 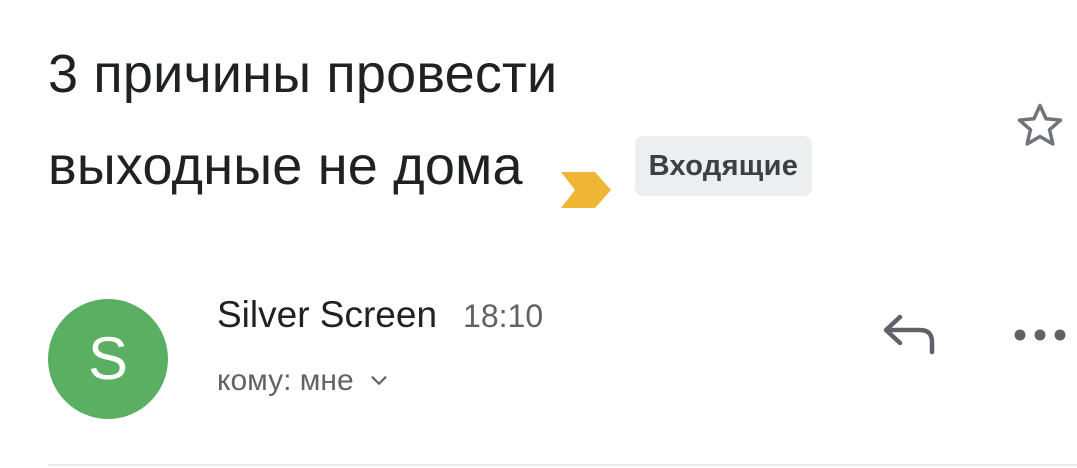 What do you see at coordinates (586, 177) in the screenshot?
I see `importance-marker-icon` at bounding box center [586, 177].